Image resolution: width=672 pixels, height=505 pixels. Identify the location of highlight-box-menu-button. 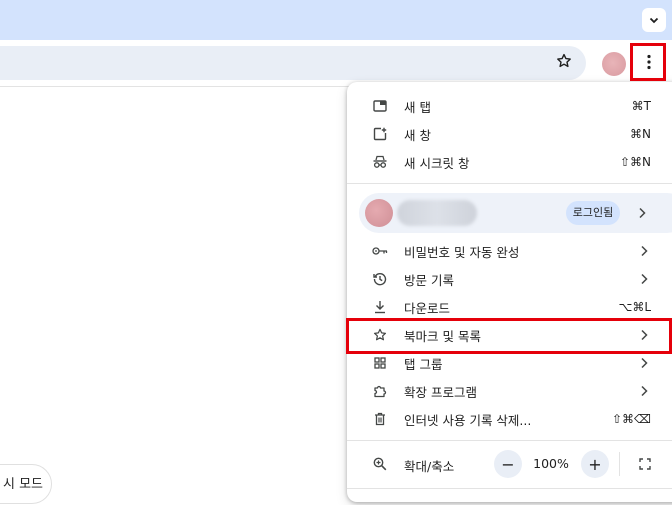
(648, 62).